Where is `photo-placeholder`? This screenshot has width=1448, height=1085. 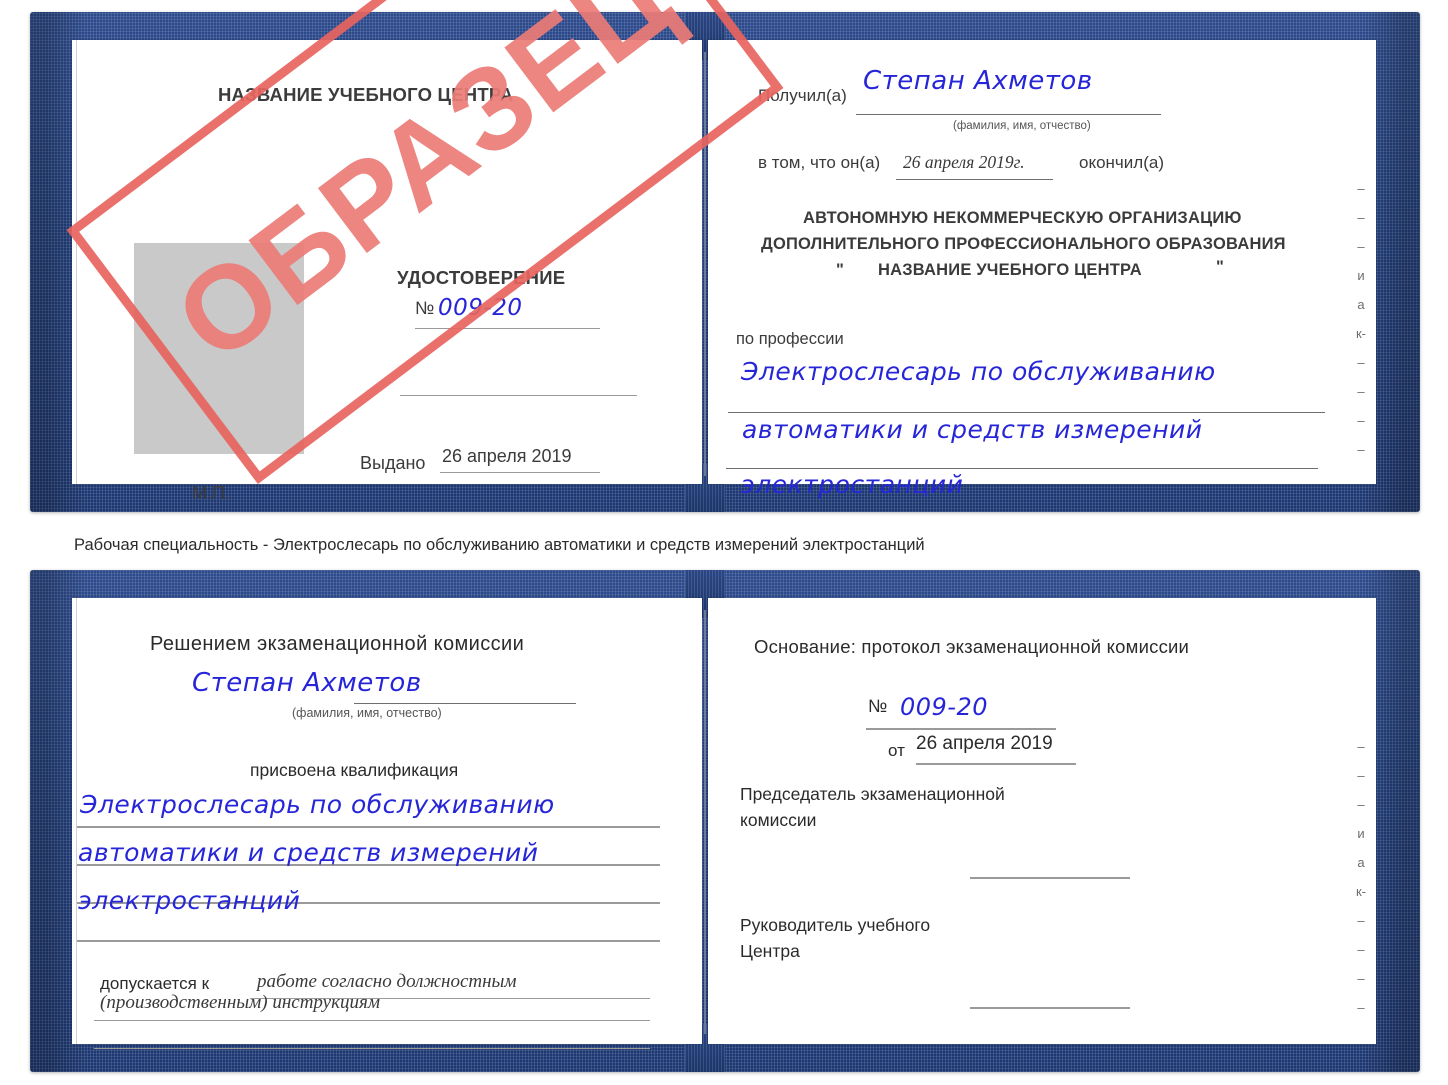 photo-placeholder is located at coordinates (219, 348).